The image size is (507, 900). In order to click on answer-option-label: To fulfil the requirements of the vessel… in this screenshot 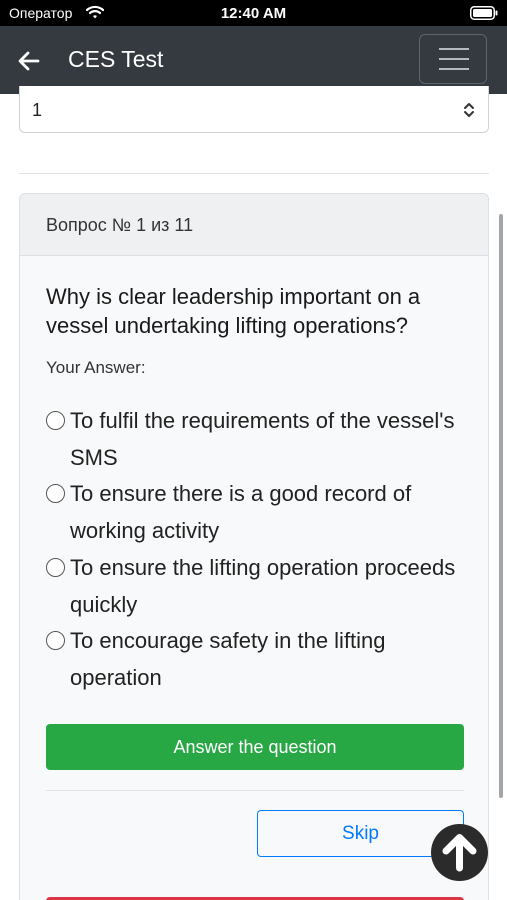, I will do `click(262, 439)`.